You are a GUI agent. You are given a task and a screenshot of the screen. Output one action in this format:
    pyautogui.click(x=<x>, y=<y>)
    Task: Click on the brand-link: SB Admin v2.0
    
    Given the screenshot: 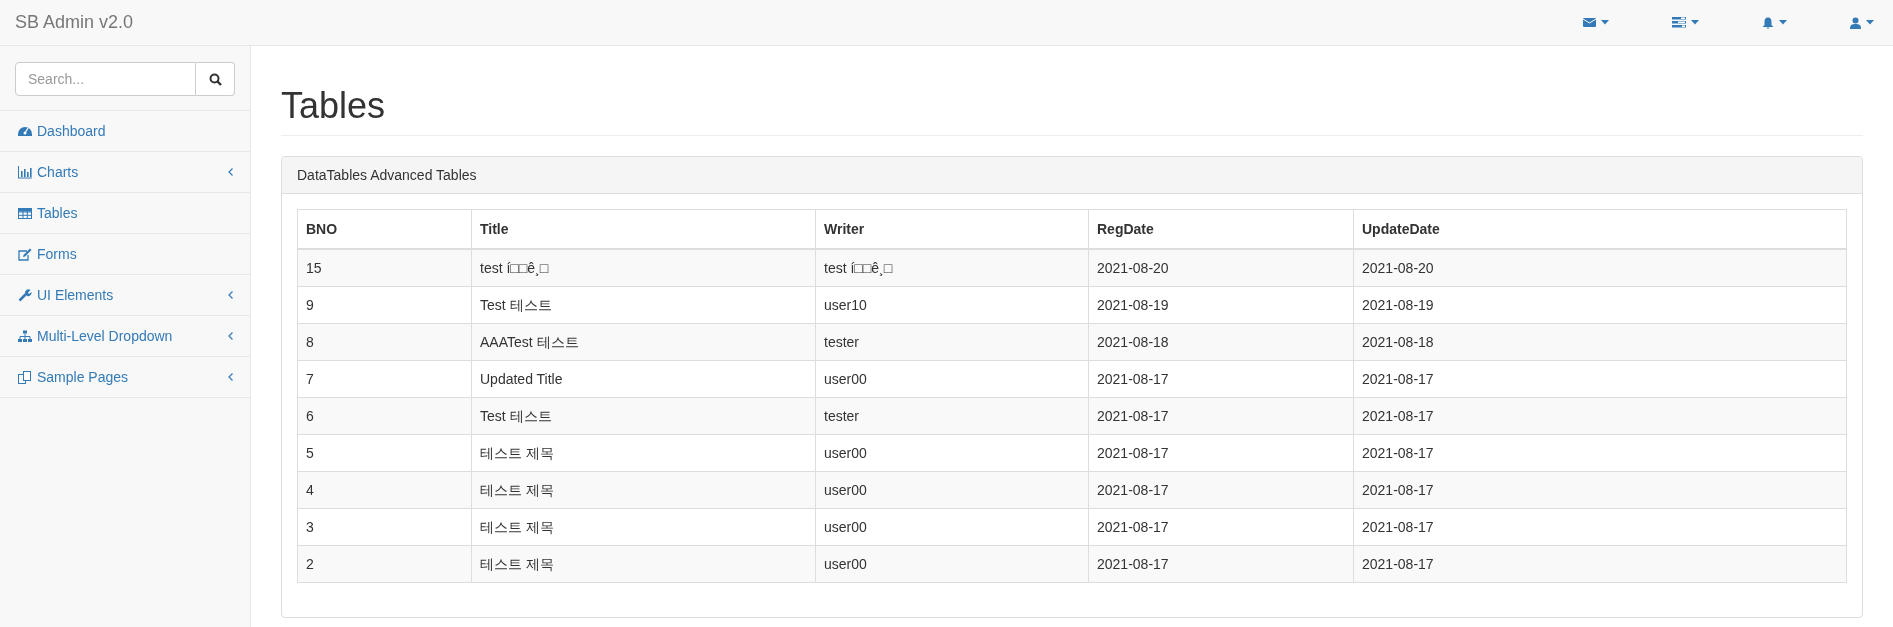 What is the action you would take?
    pyautogui.click(x=67, y=22)
    